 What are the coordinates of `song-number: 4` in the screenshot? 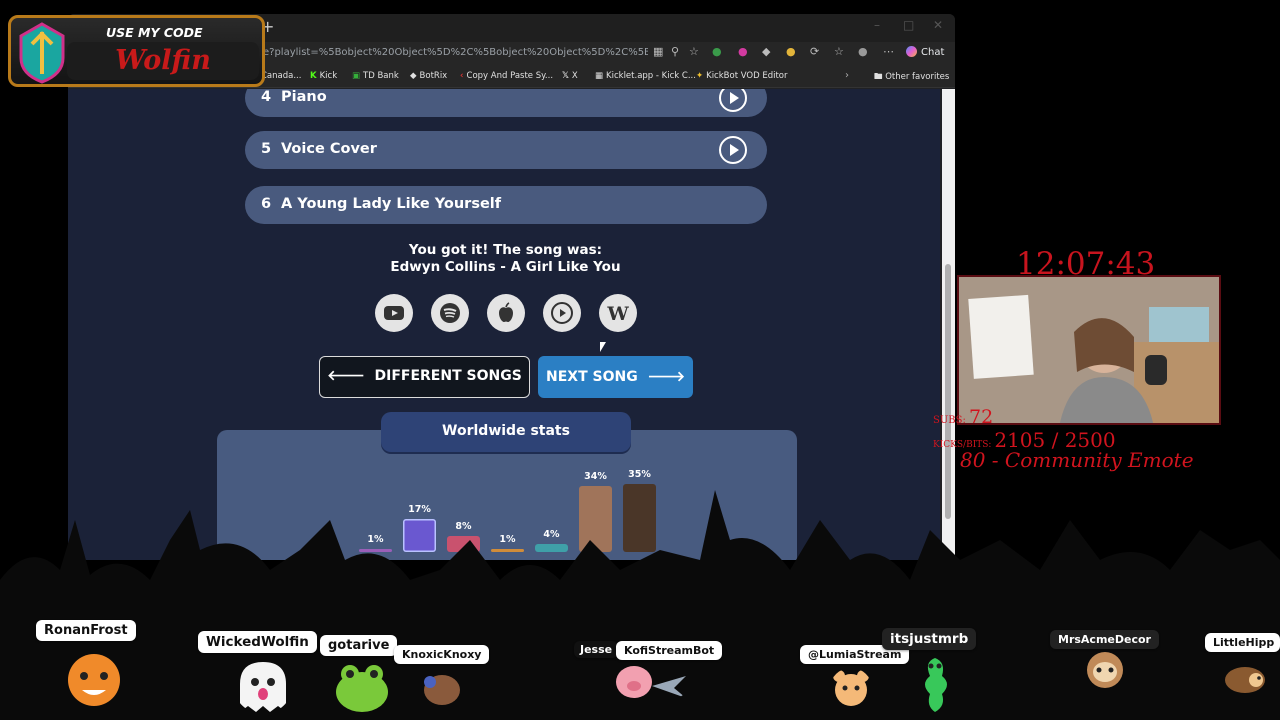 It's located at (266, 97).